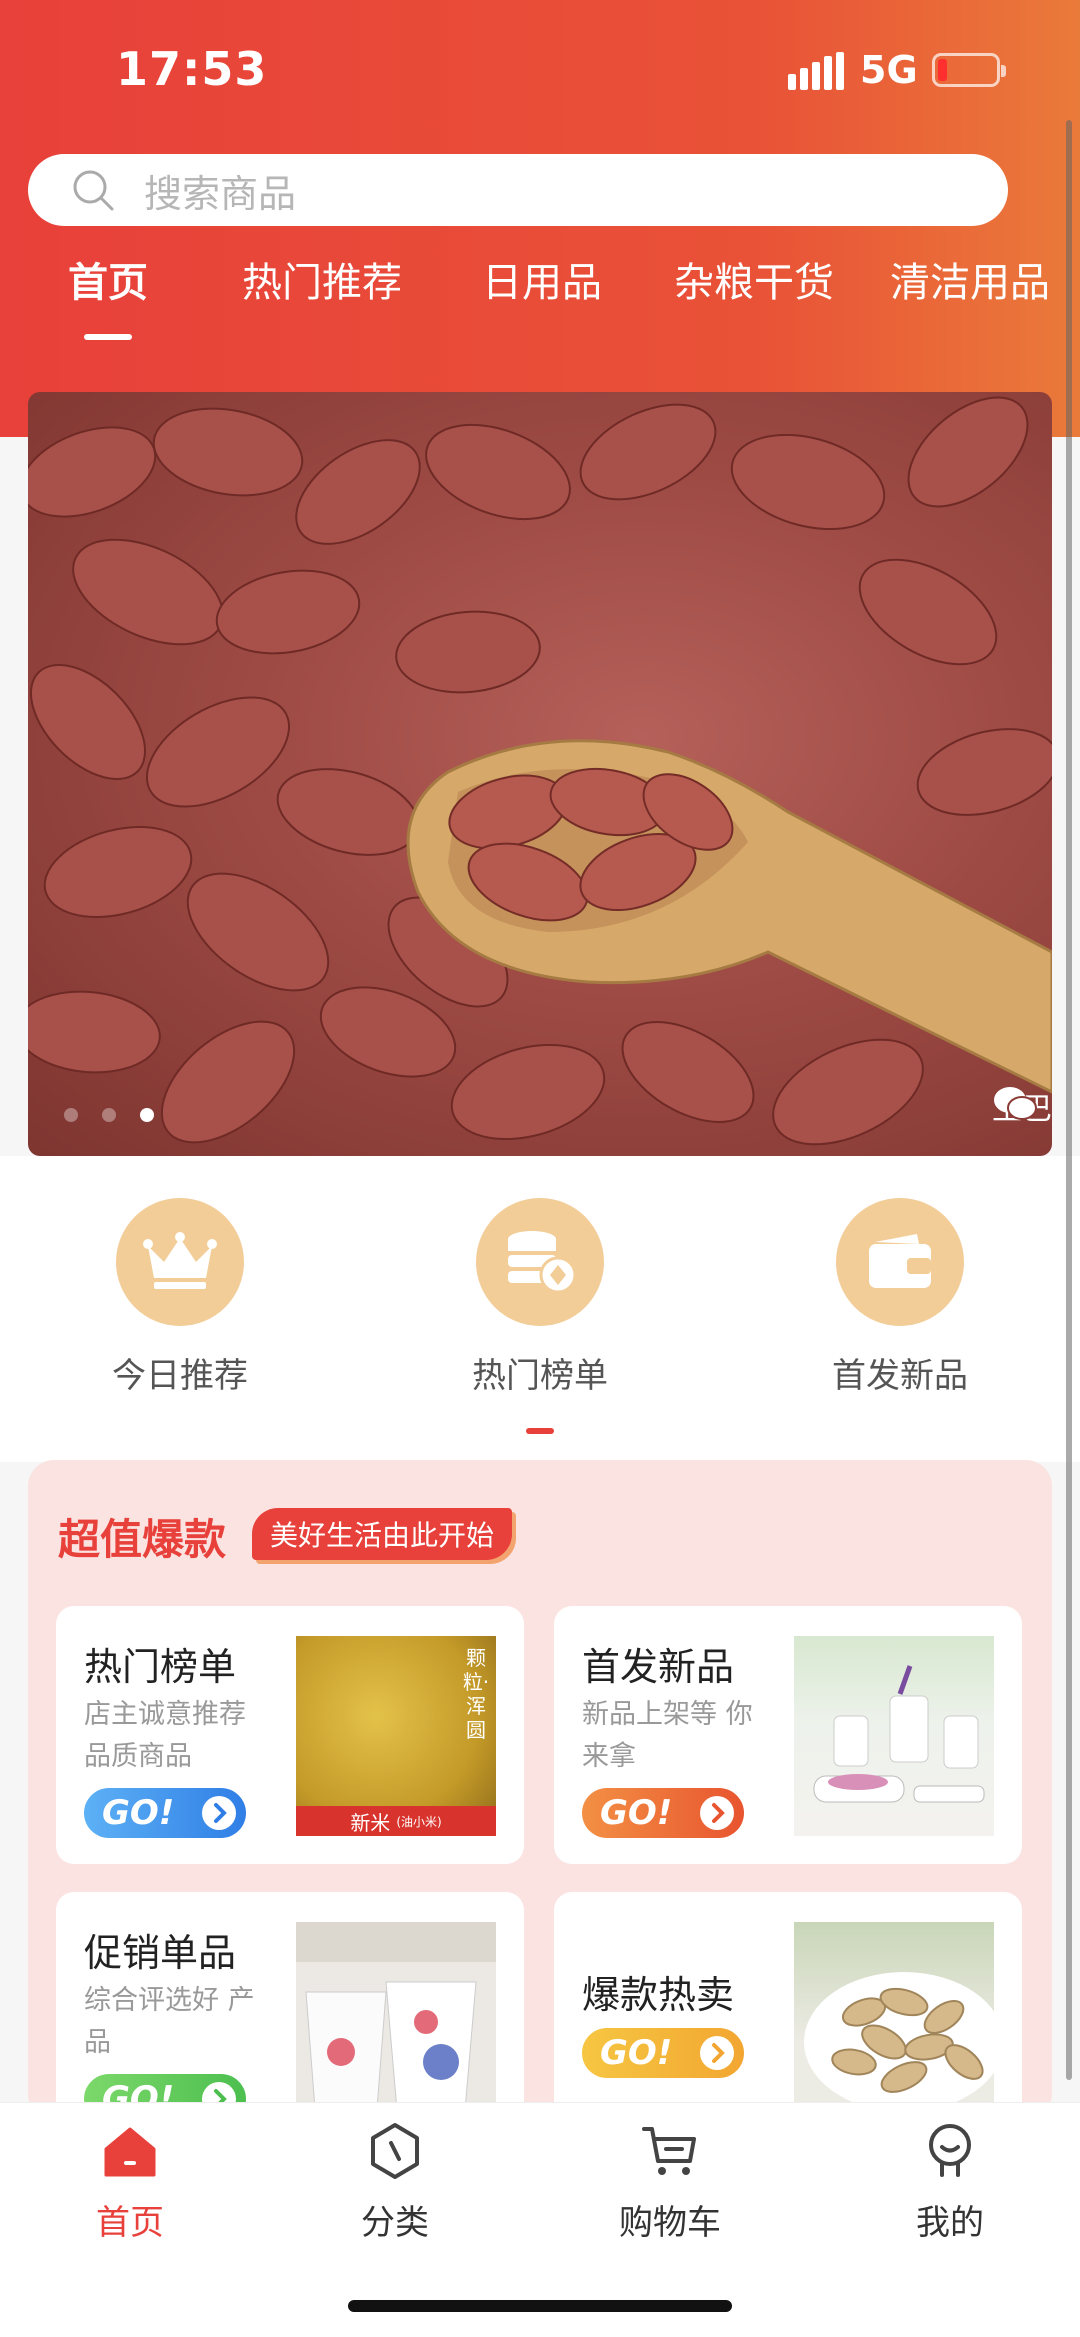  What do you see at coordinates (542, 279) in the screenshot?
I see `tab-daily: 日用品` at bounding box center [542, 279].